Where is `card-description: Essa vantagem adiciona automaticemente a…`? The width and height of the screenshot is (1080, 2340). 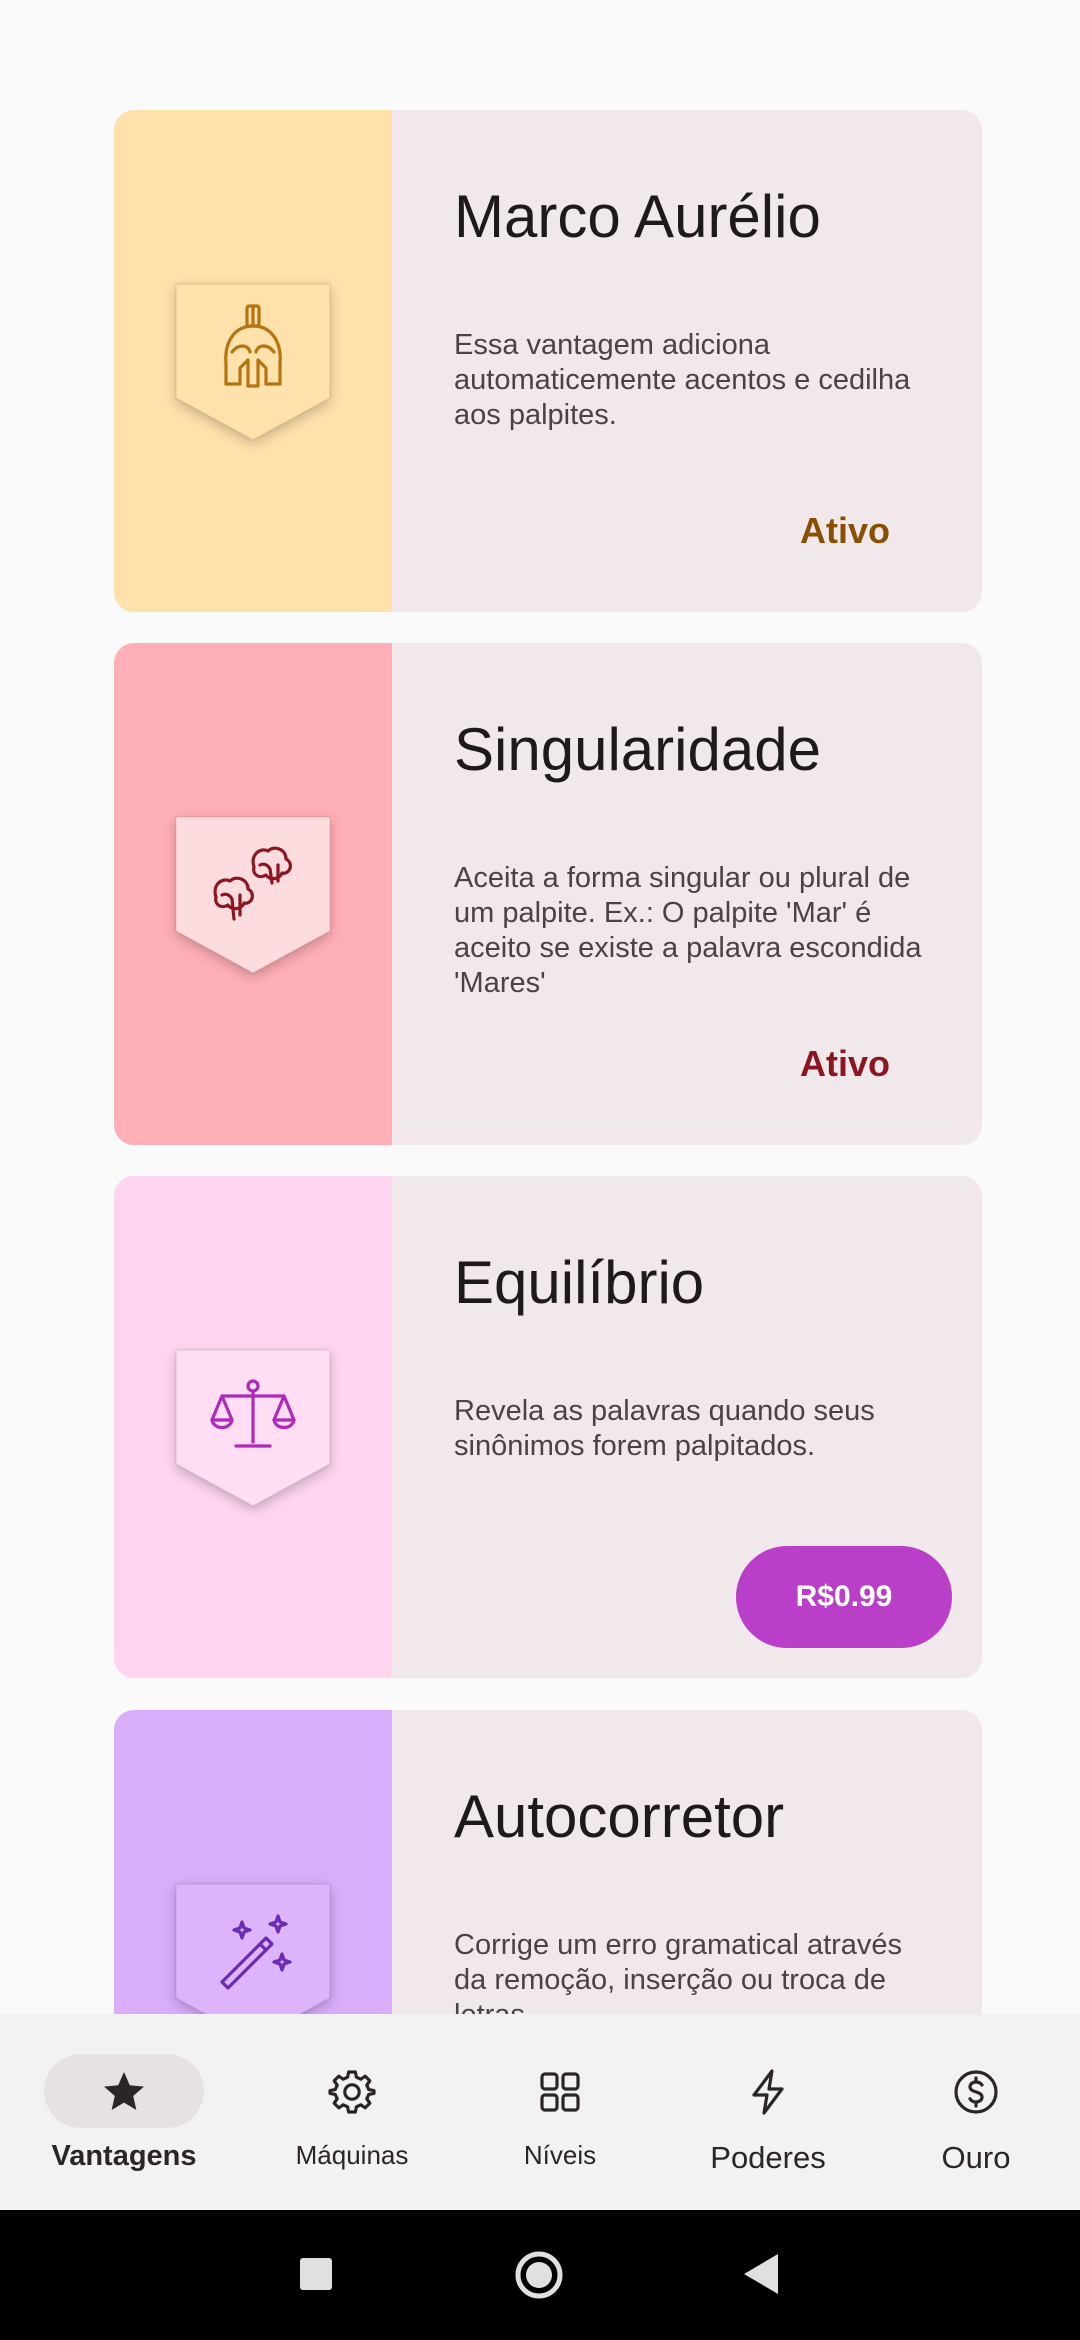
card-description: Essa vantagem adiciona automaticemente a… is located at coordinates (682, 380).